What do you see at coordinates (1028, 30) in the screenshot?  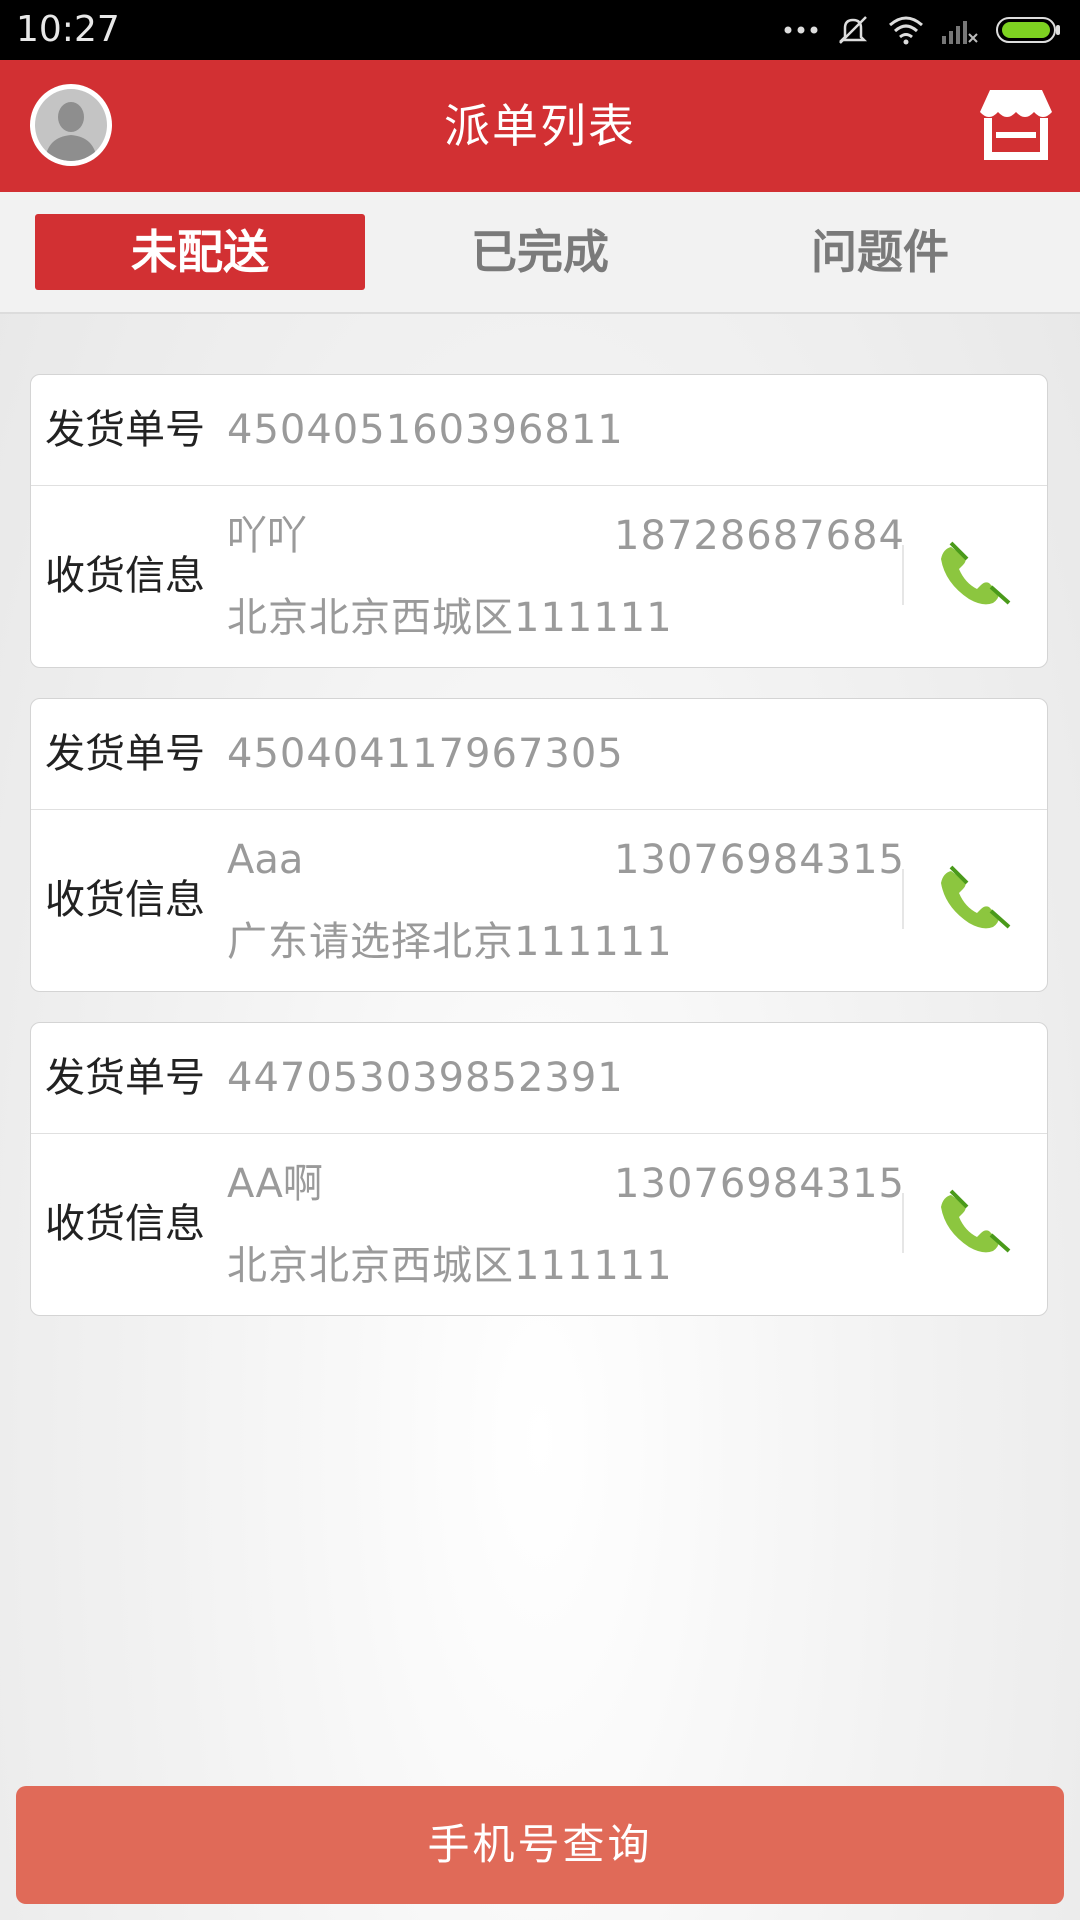 I see `battery-icon` at bounding box center [1028, 30].